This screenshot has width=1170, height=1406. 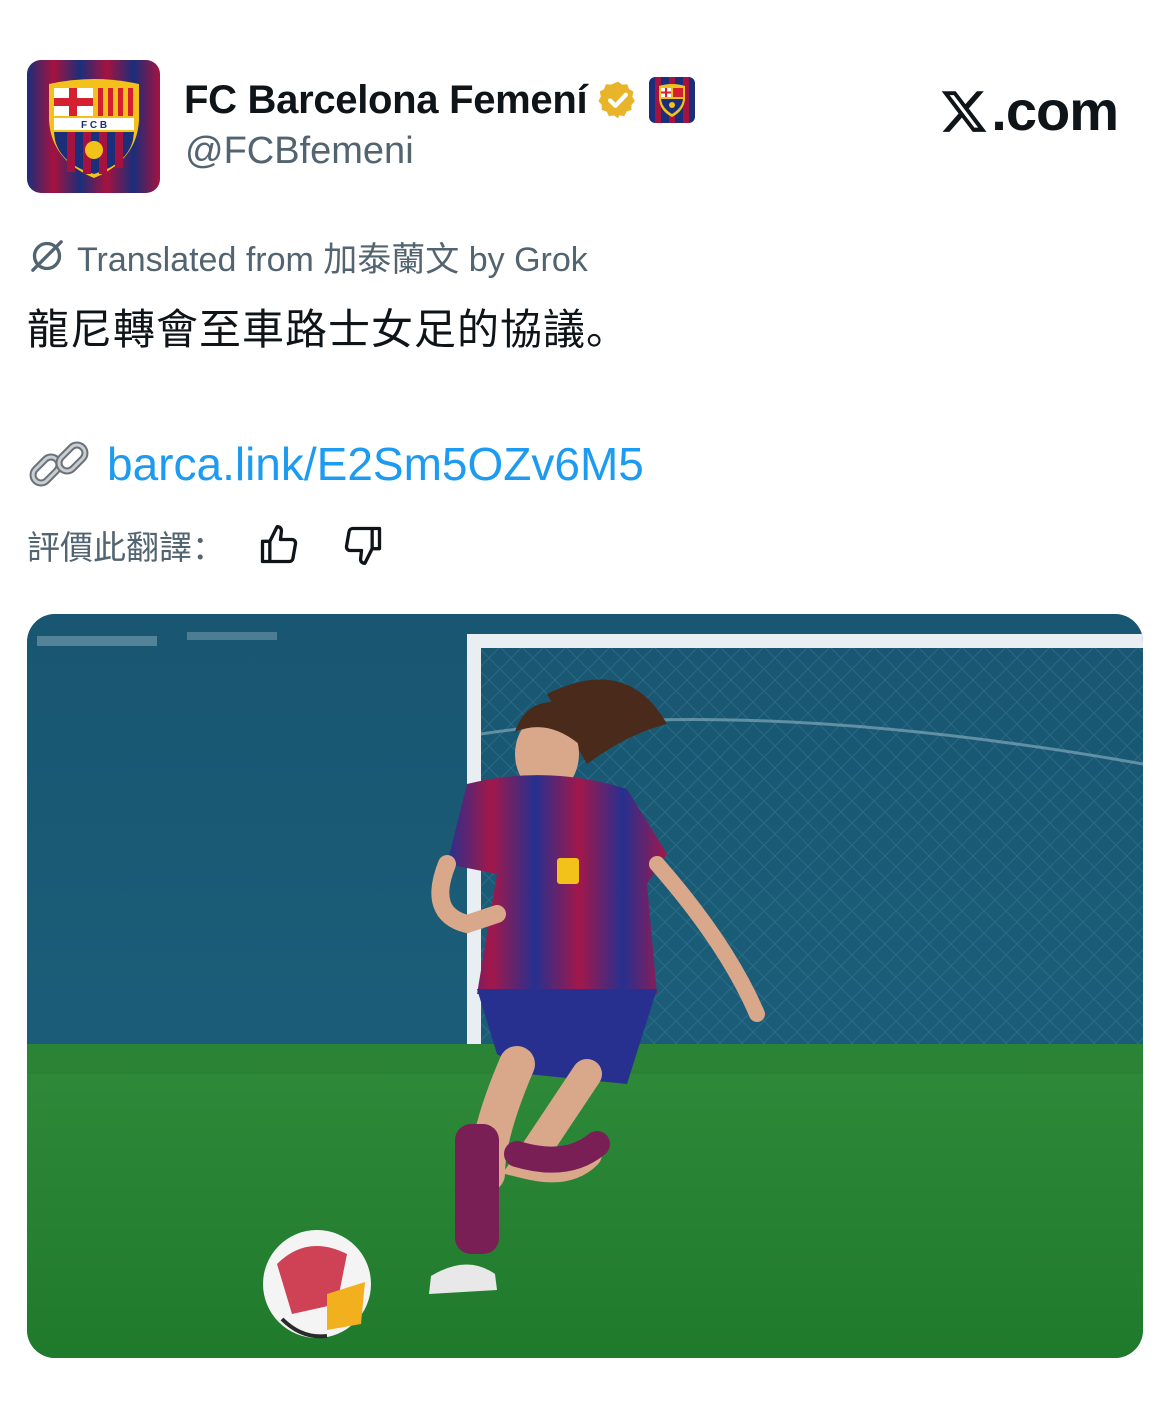 I want to click on display-name: FC Barcelona Femení, so click(x=386, y=100).